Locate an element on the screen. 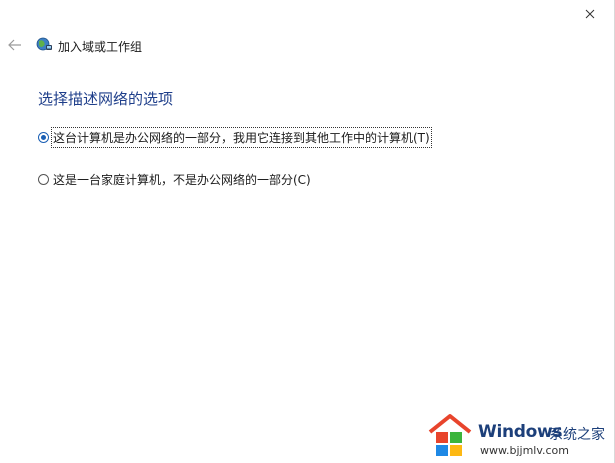  dialog-title: 加入域或工作组 is located at coordinates (100, 47).